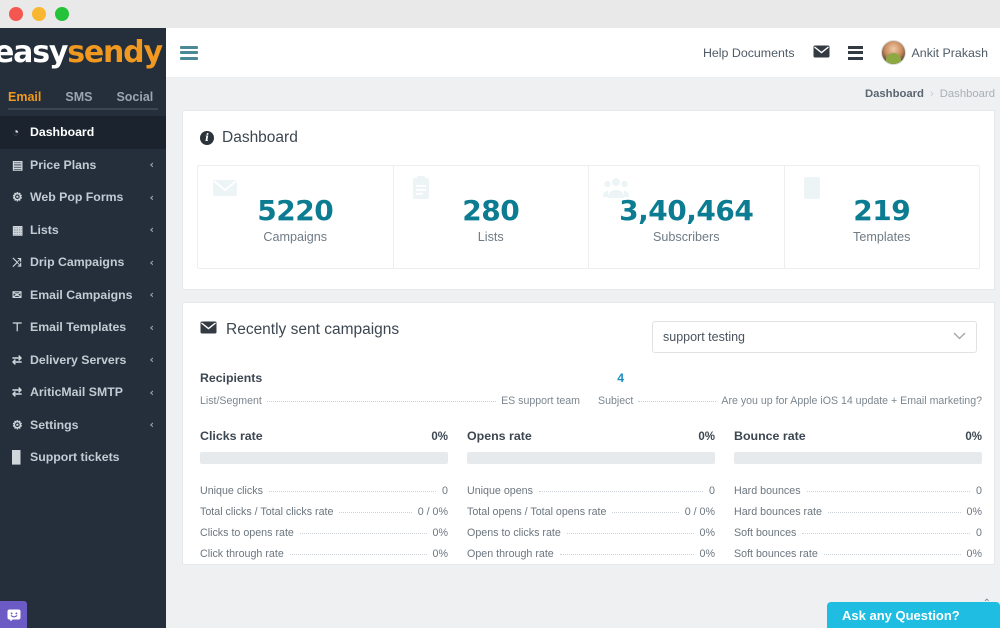 Image resolution: width=1000 pixels, height=628 pixels. What do you see at coordinates (39, 14) in the screenshot?
I see `window-minimize-button` at bounding box center [39, 14].